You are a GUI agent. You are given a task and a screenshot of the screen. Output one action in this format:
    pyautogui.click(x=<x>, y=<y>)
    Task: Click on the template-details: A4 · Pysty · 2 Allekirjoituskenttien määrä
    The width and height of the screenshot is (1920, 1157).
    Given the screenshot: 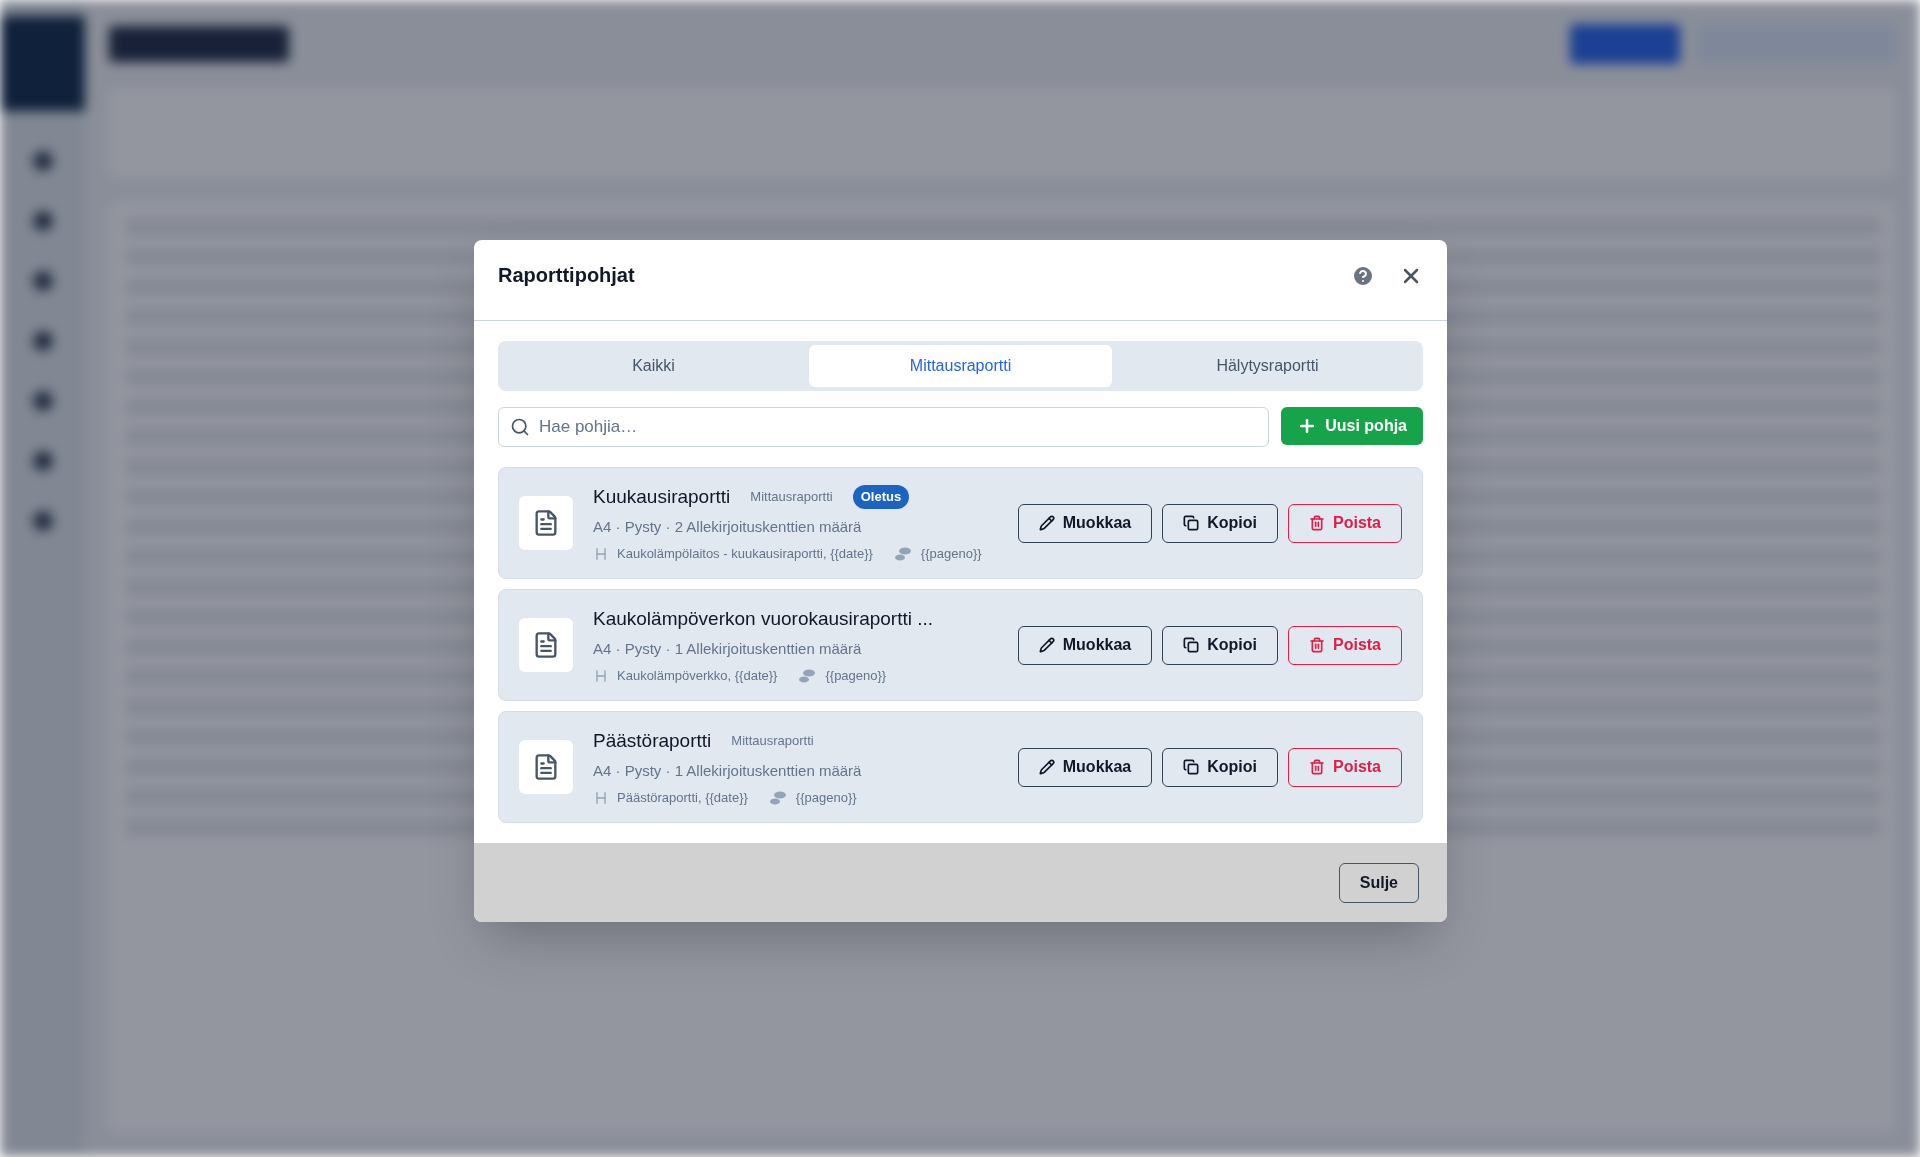 What is the action you would take?
    pyautogui.click(x=728, y=527)
    